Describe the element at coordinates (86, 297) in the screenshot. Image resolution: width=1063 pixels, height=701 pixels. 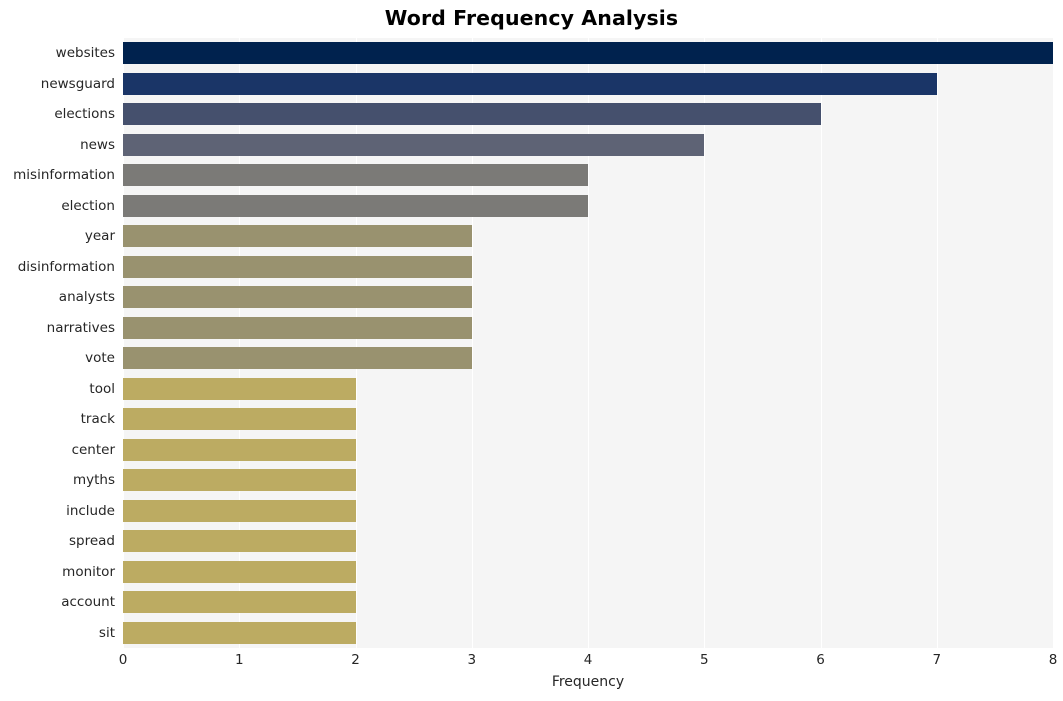
I see `y-tick-label: analysts` at that location.